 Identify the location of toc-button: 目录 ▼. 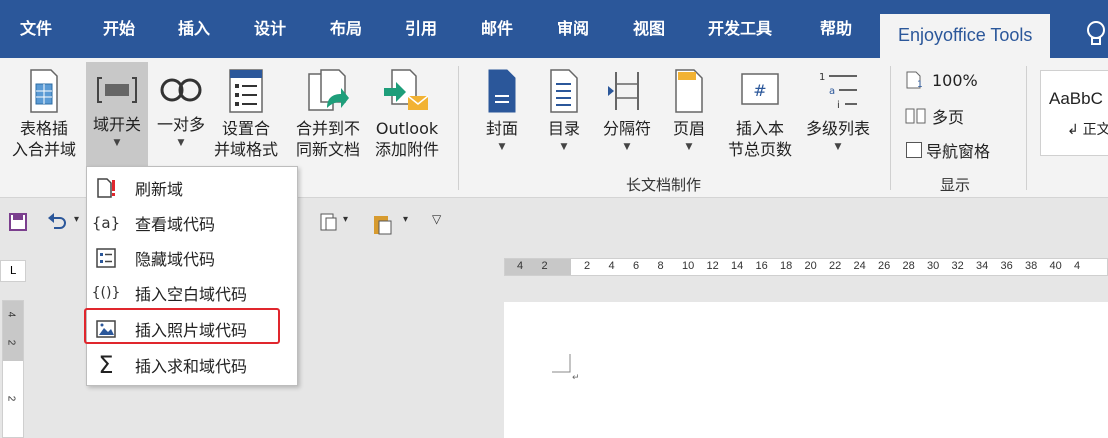
(564, 110).